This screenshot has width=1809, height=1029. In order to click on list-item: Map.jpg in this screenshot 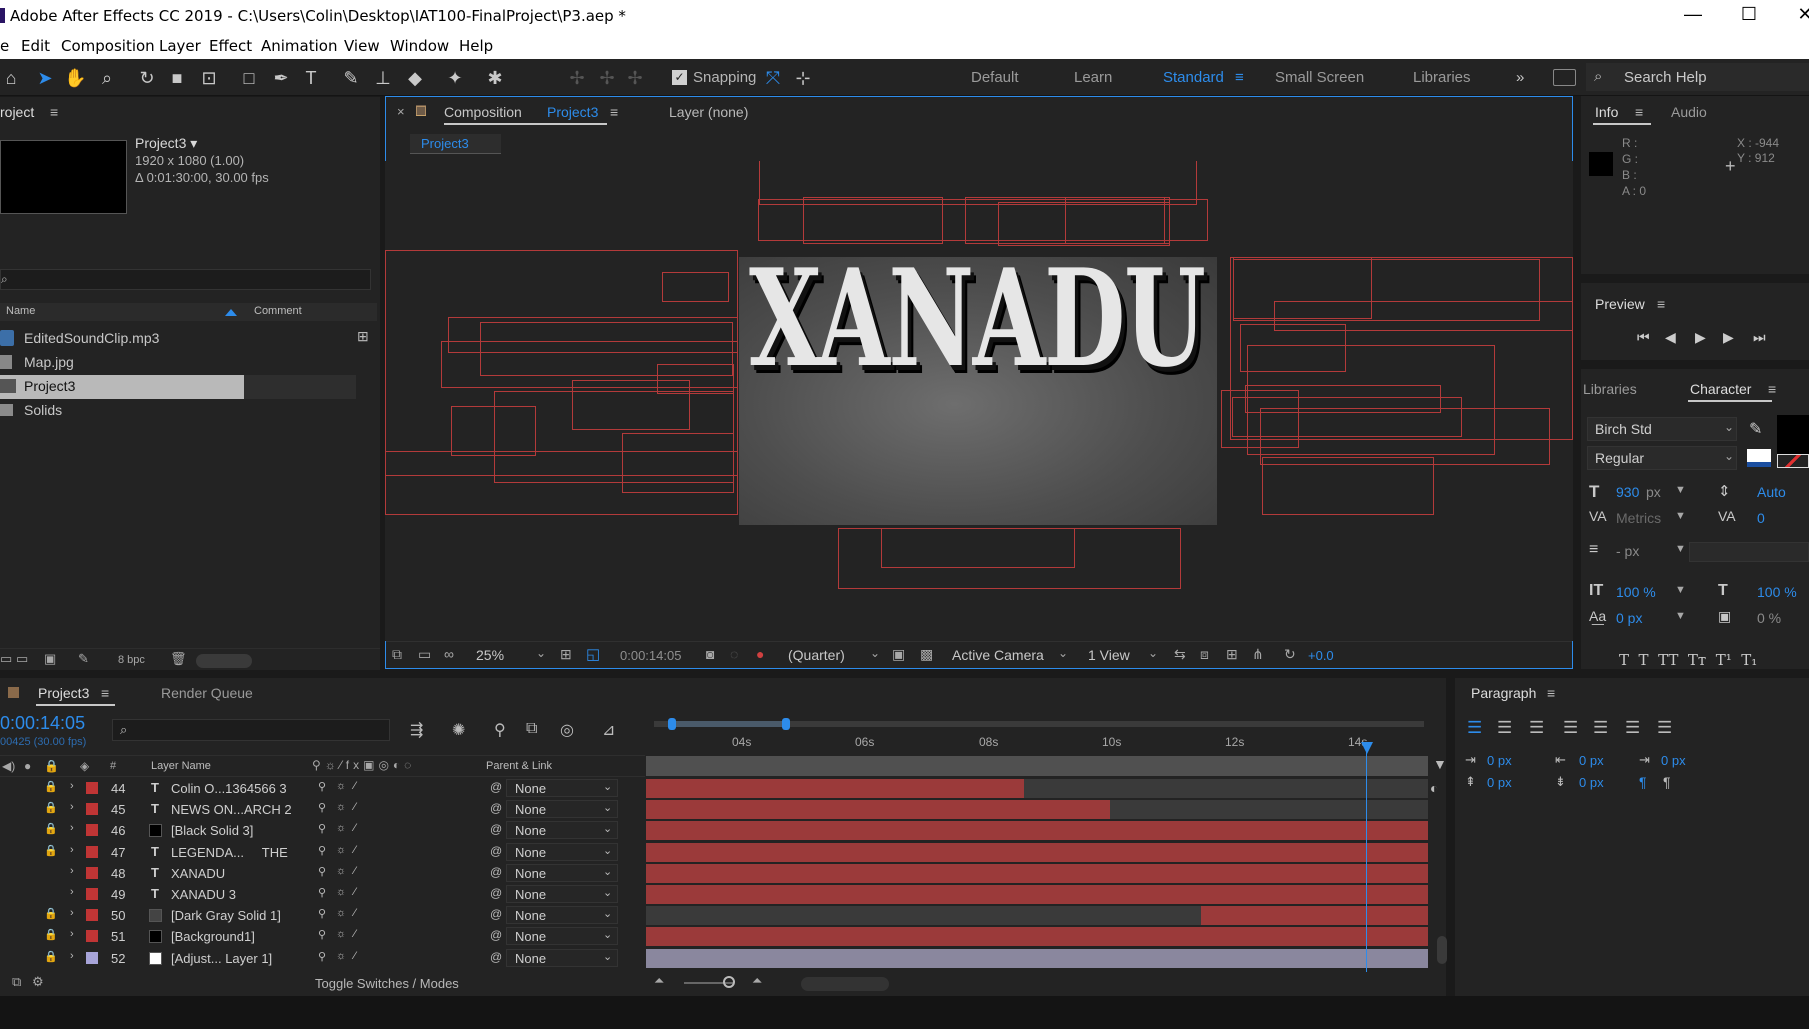, I will do `click(188, 363)`.